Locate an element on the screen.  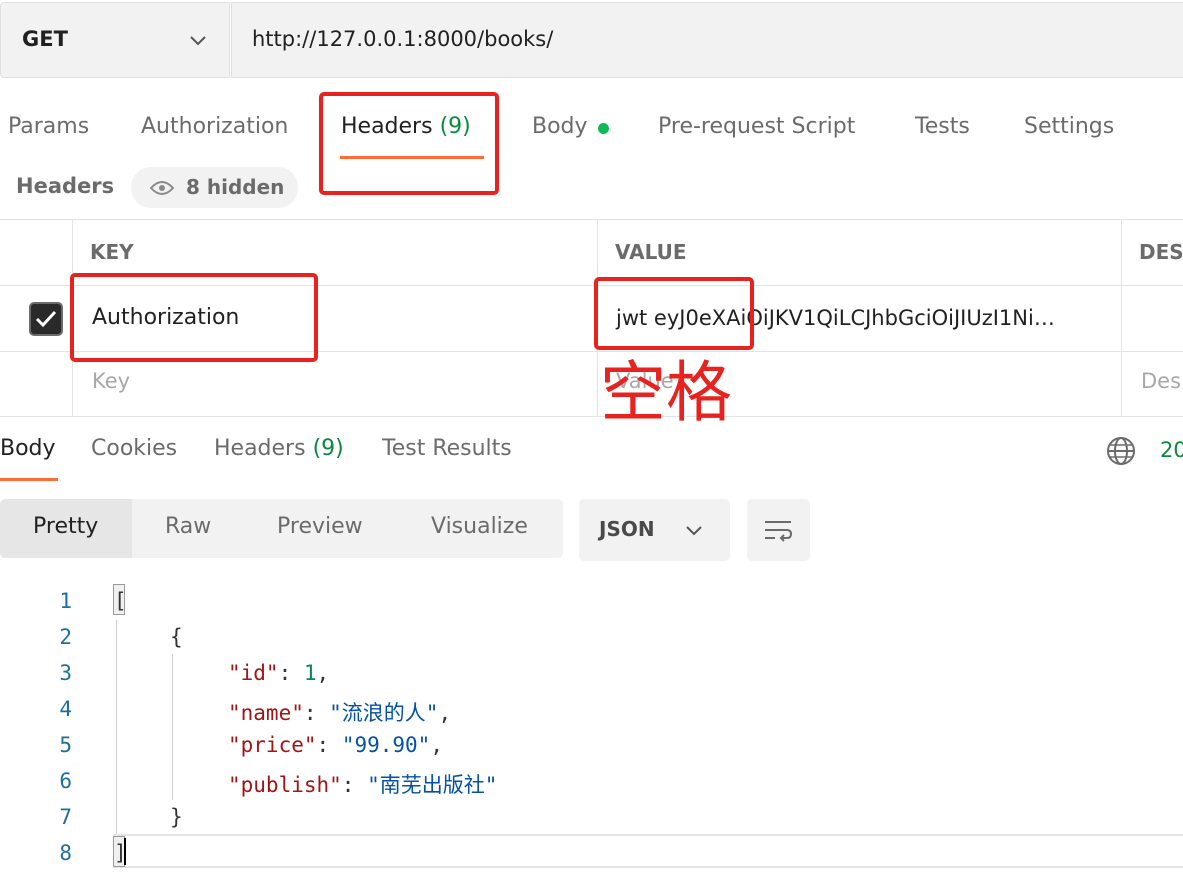
column-header-description: DES is located at coordinates (1161, 252).